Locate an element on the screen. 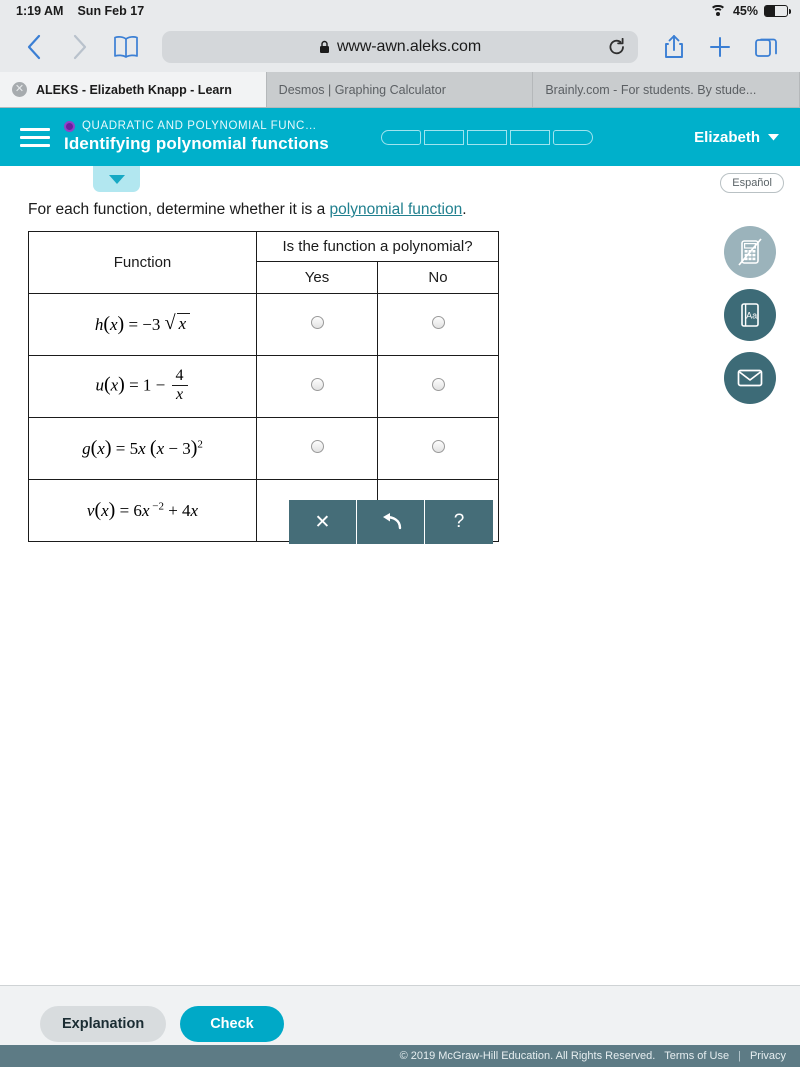 This screenshot has height=1067, width=800. status-time: 1:19 AM is located at coordinates (40, 11).